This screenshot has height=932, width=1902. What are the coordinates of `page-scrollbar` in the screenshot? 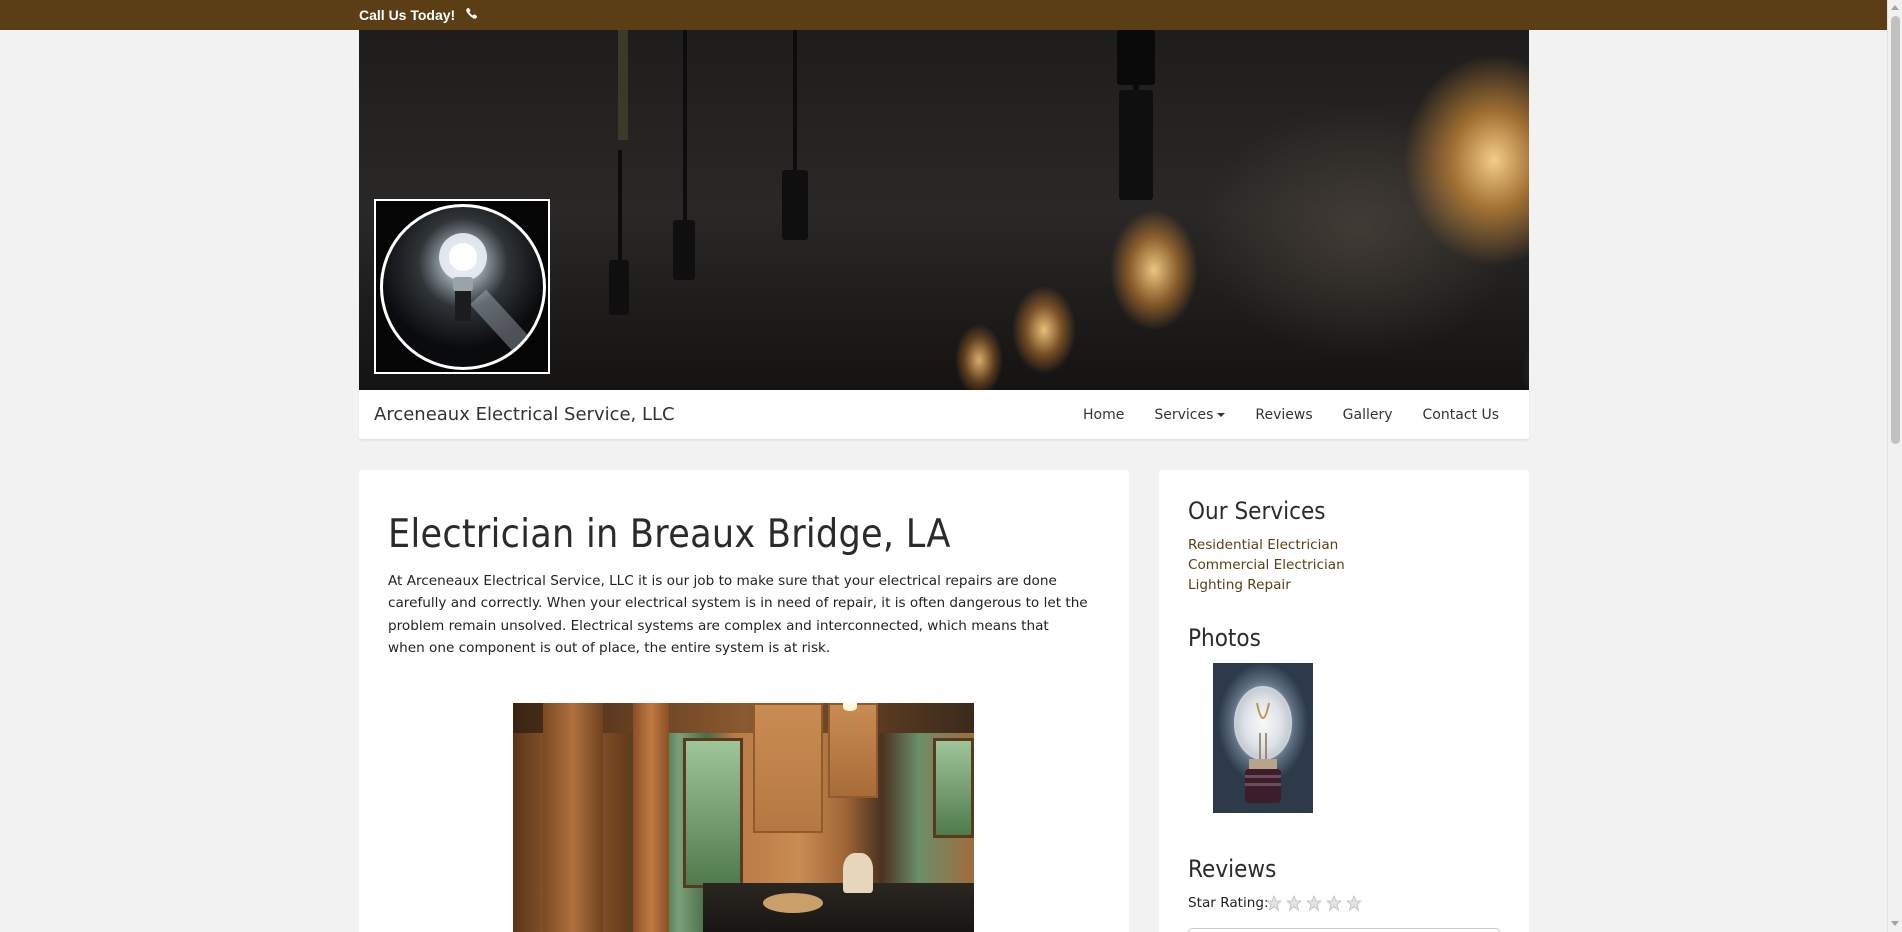 It's located at (1894, 466).